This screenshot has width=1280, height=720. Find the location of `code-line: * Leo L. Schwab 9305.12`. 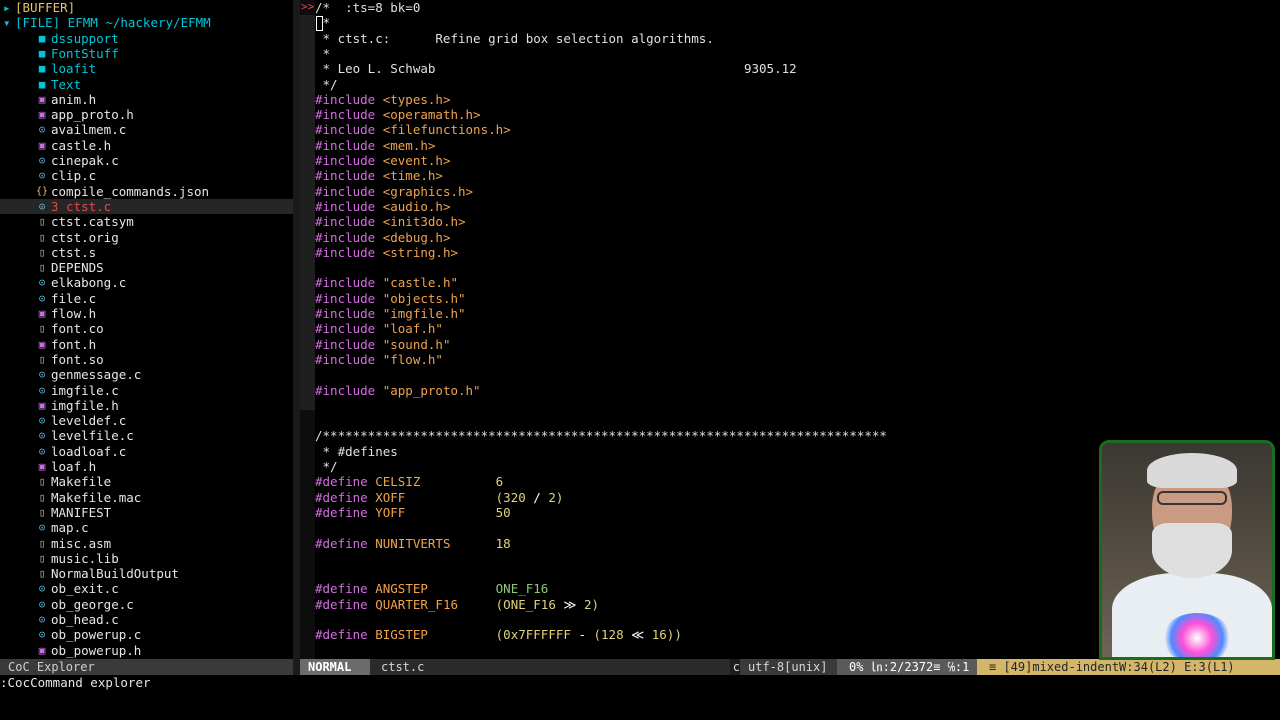

code-line: * Leo L. Schwab 9305.12 is located at coordinates (556, 68).